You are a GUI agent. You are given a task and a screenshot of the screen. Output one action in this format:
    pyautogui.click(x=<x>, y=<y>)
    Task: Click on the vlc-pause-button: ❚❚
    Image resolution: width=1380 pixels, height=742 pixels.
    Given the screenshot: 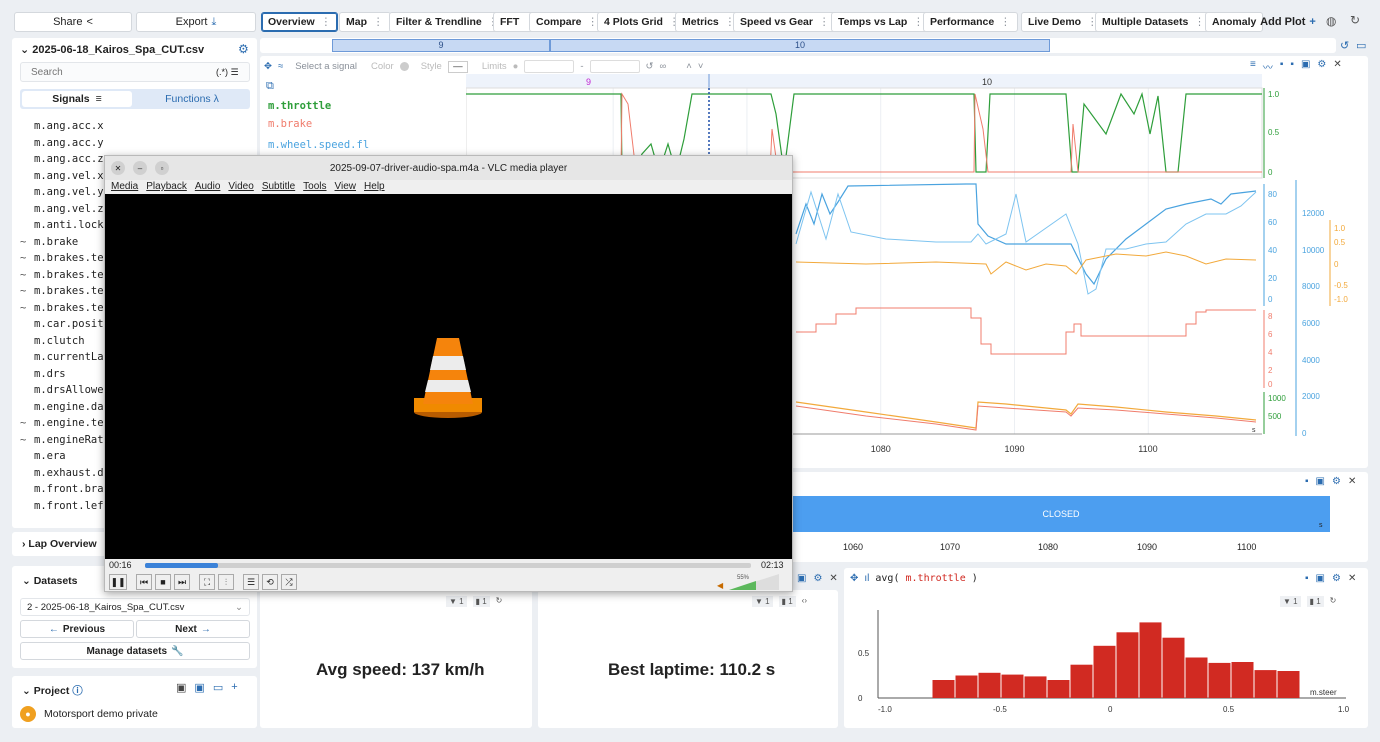 What is the action you would take?
    pyautogui.click(x=118, y=582)
    